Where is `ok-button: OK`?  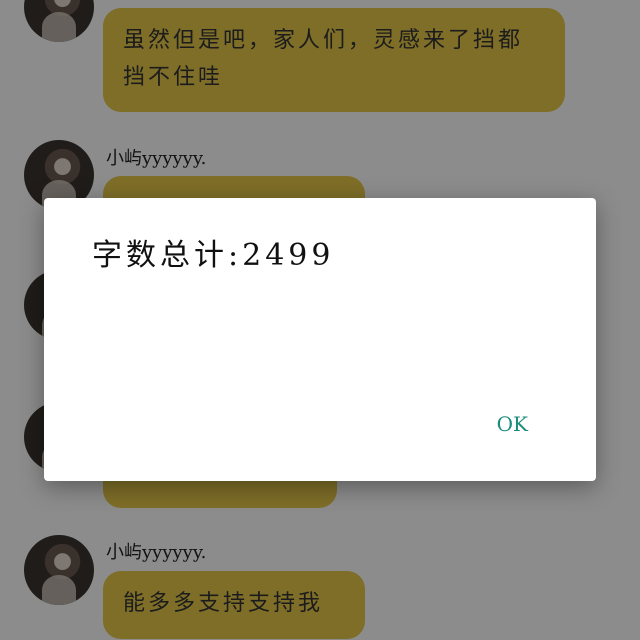 ok-button: OK is located at coordinates (512, 424).